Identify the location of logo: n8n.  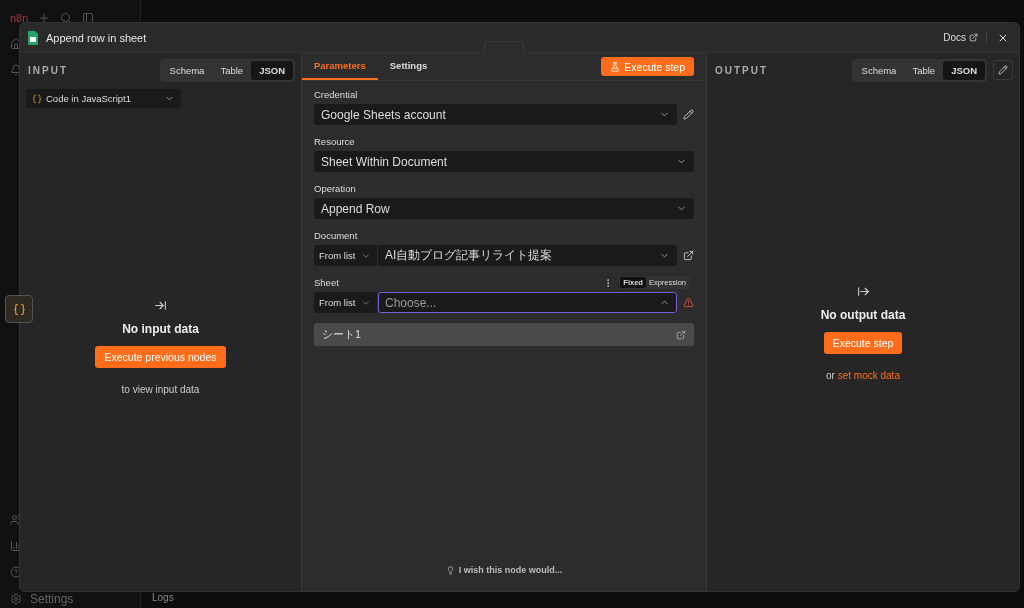
(19, 18).